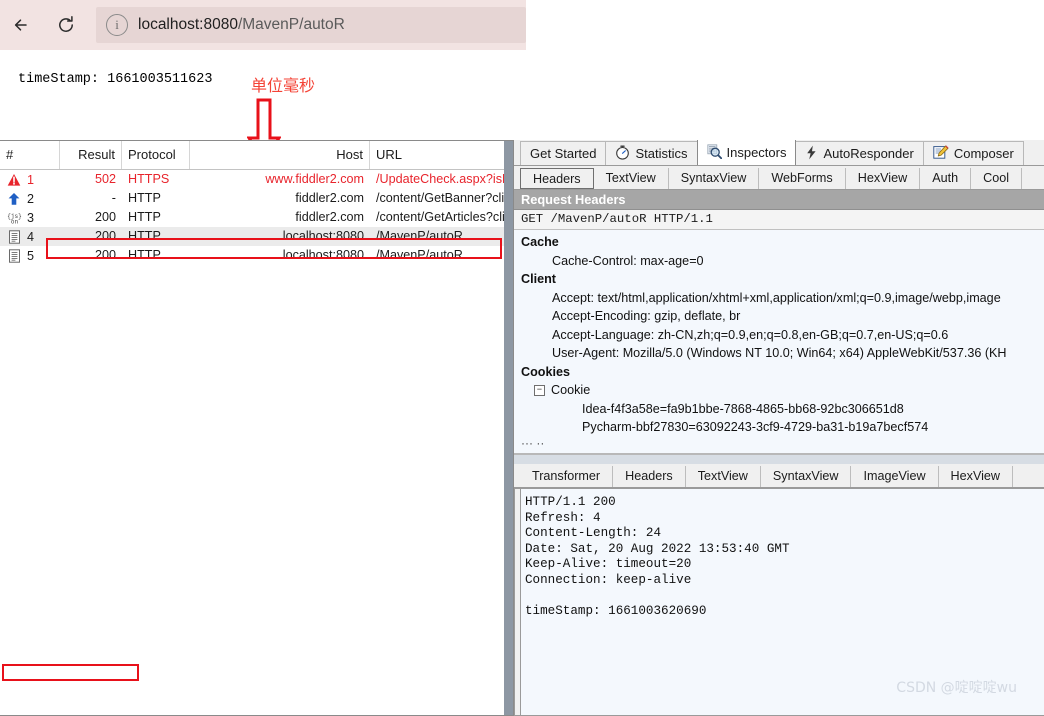 This screenshot has width=1044, height=716. I want to click on session-list-scrollbar, so click(508, 428).